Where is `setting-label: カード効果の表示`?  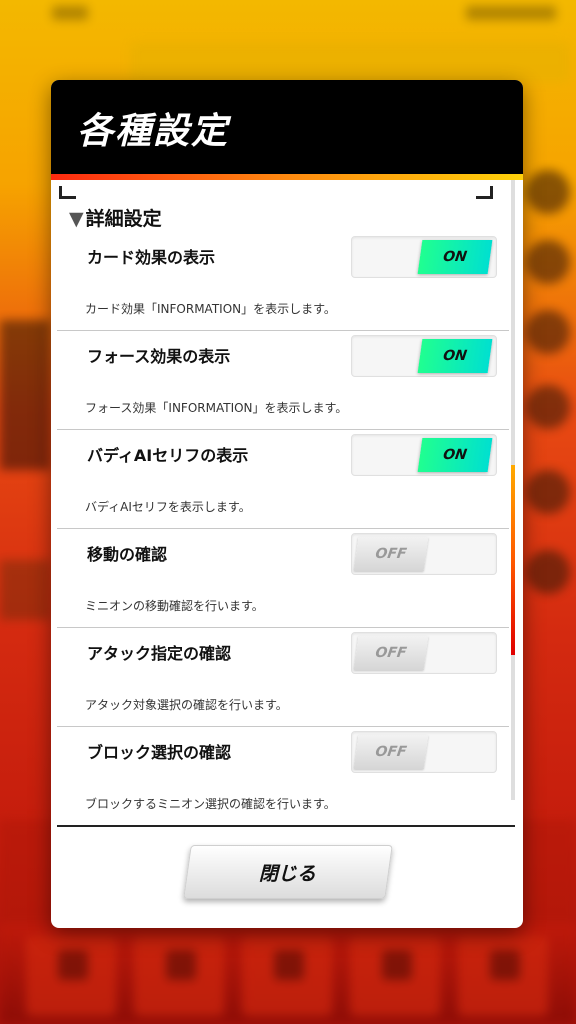 setting-label: カード効果の表示 is located at coordinates (151, 257).